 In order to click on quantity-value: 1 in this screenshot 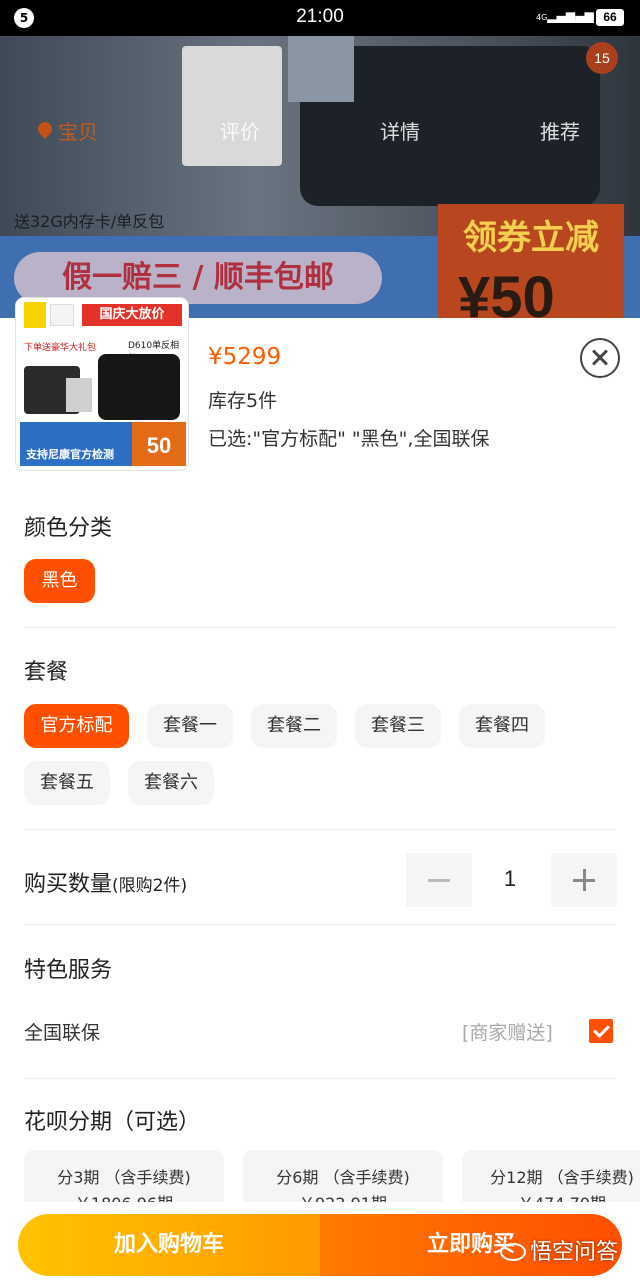, I will do `click(510, 879)`.